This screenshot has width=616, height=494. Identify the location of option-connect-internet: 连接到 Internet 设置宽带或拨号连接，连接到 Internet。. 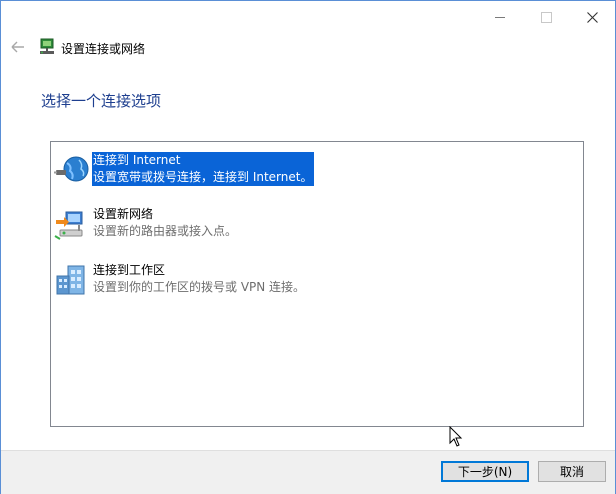
(317, 174).